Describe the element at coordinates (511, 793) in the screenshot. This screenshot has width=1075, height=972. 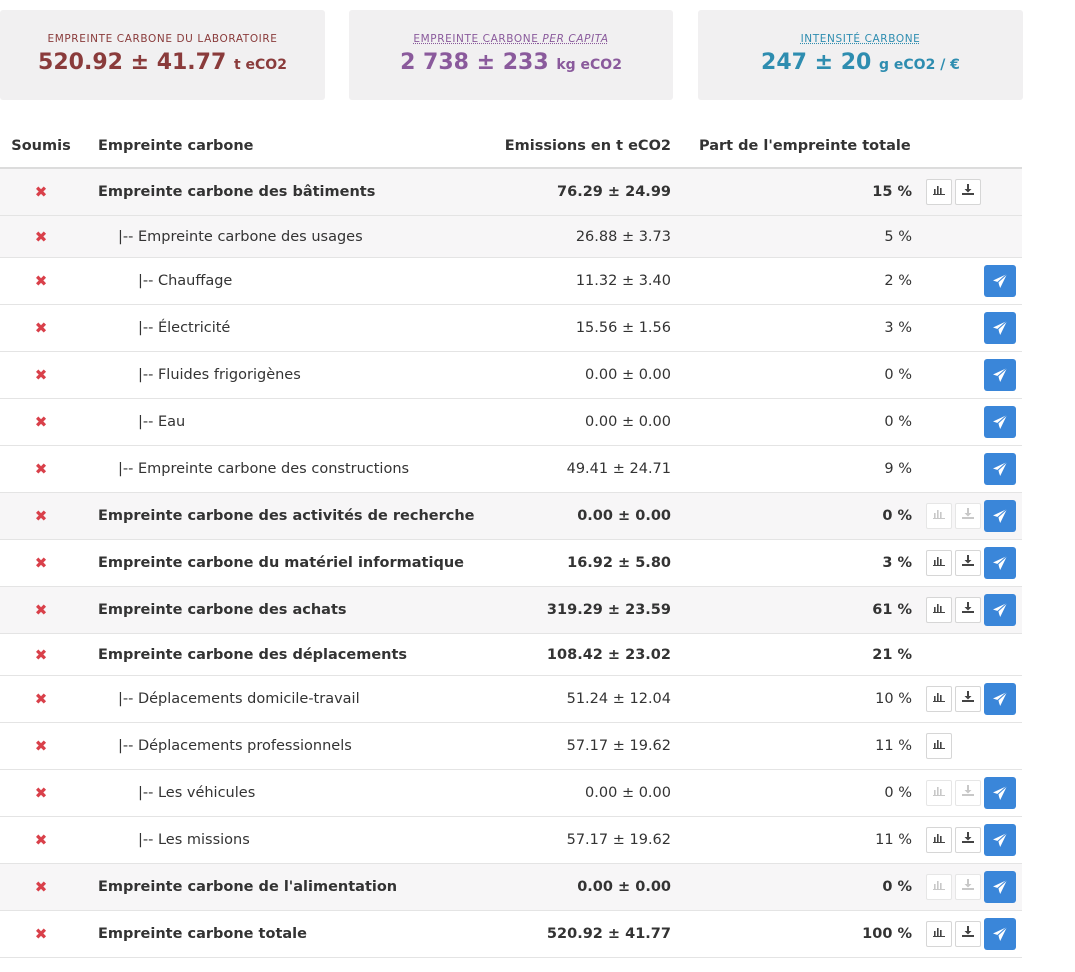
I see `table-row: ✖ |-- Les véhicules 0.00 ± 0.00 0 %` at that location.